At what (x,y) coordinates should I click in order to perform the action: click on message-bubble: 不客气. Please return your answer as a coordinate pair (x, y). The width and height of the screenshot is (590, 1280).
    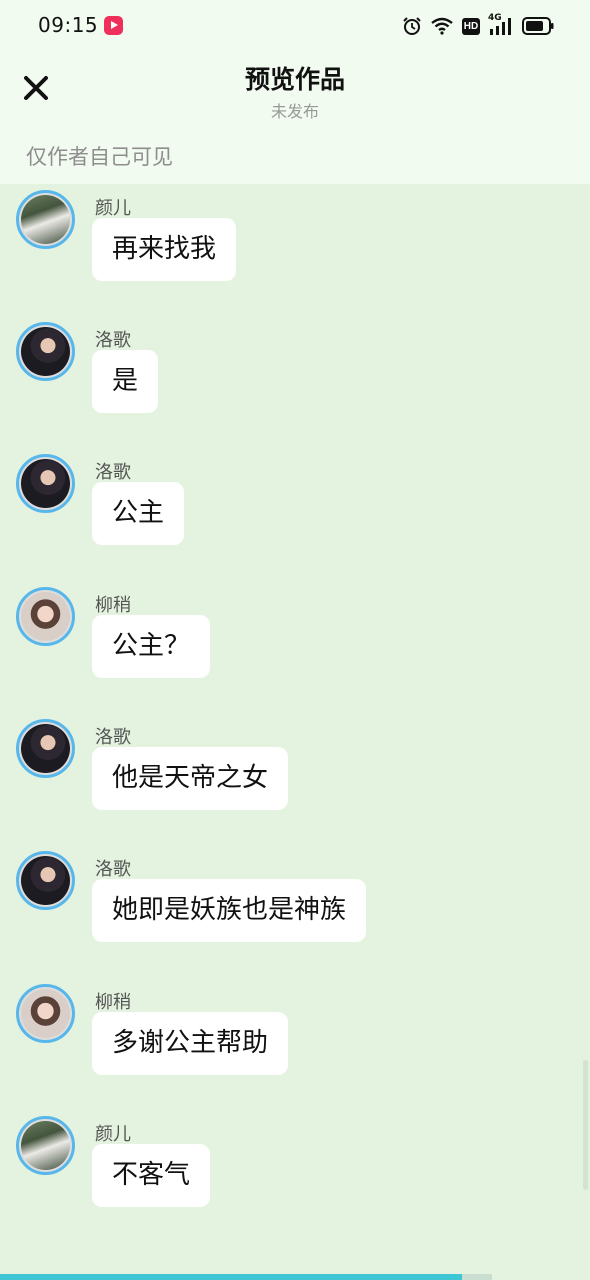
    Looking at the image, I should click on (151, 1175).